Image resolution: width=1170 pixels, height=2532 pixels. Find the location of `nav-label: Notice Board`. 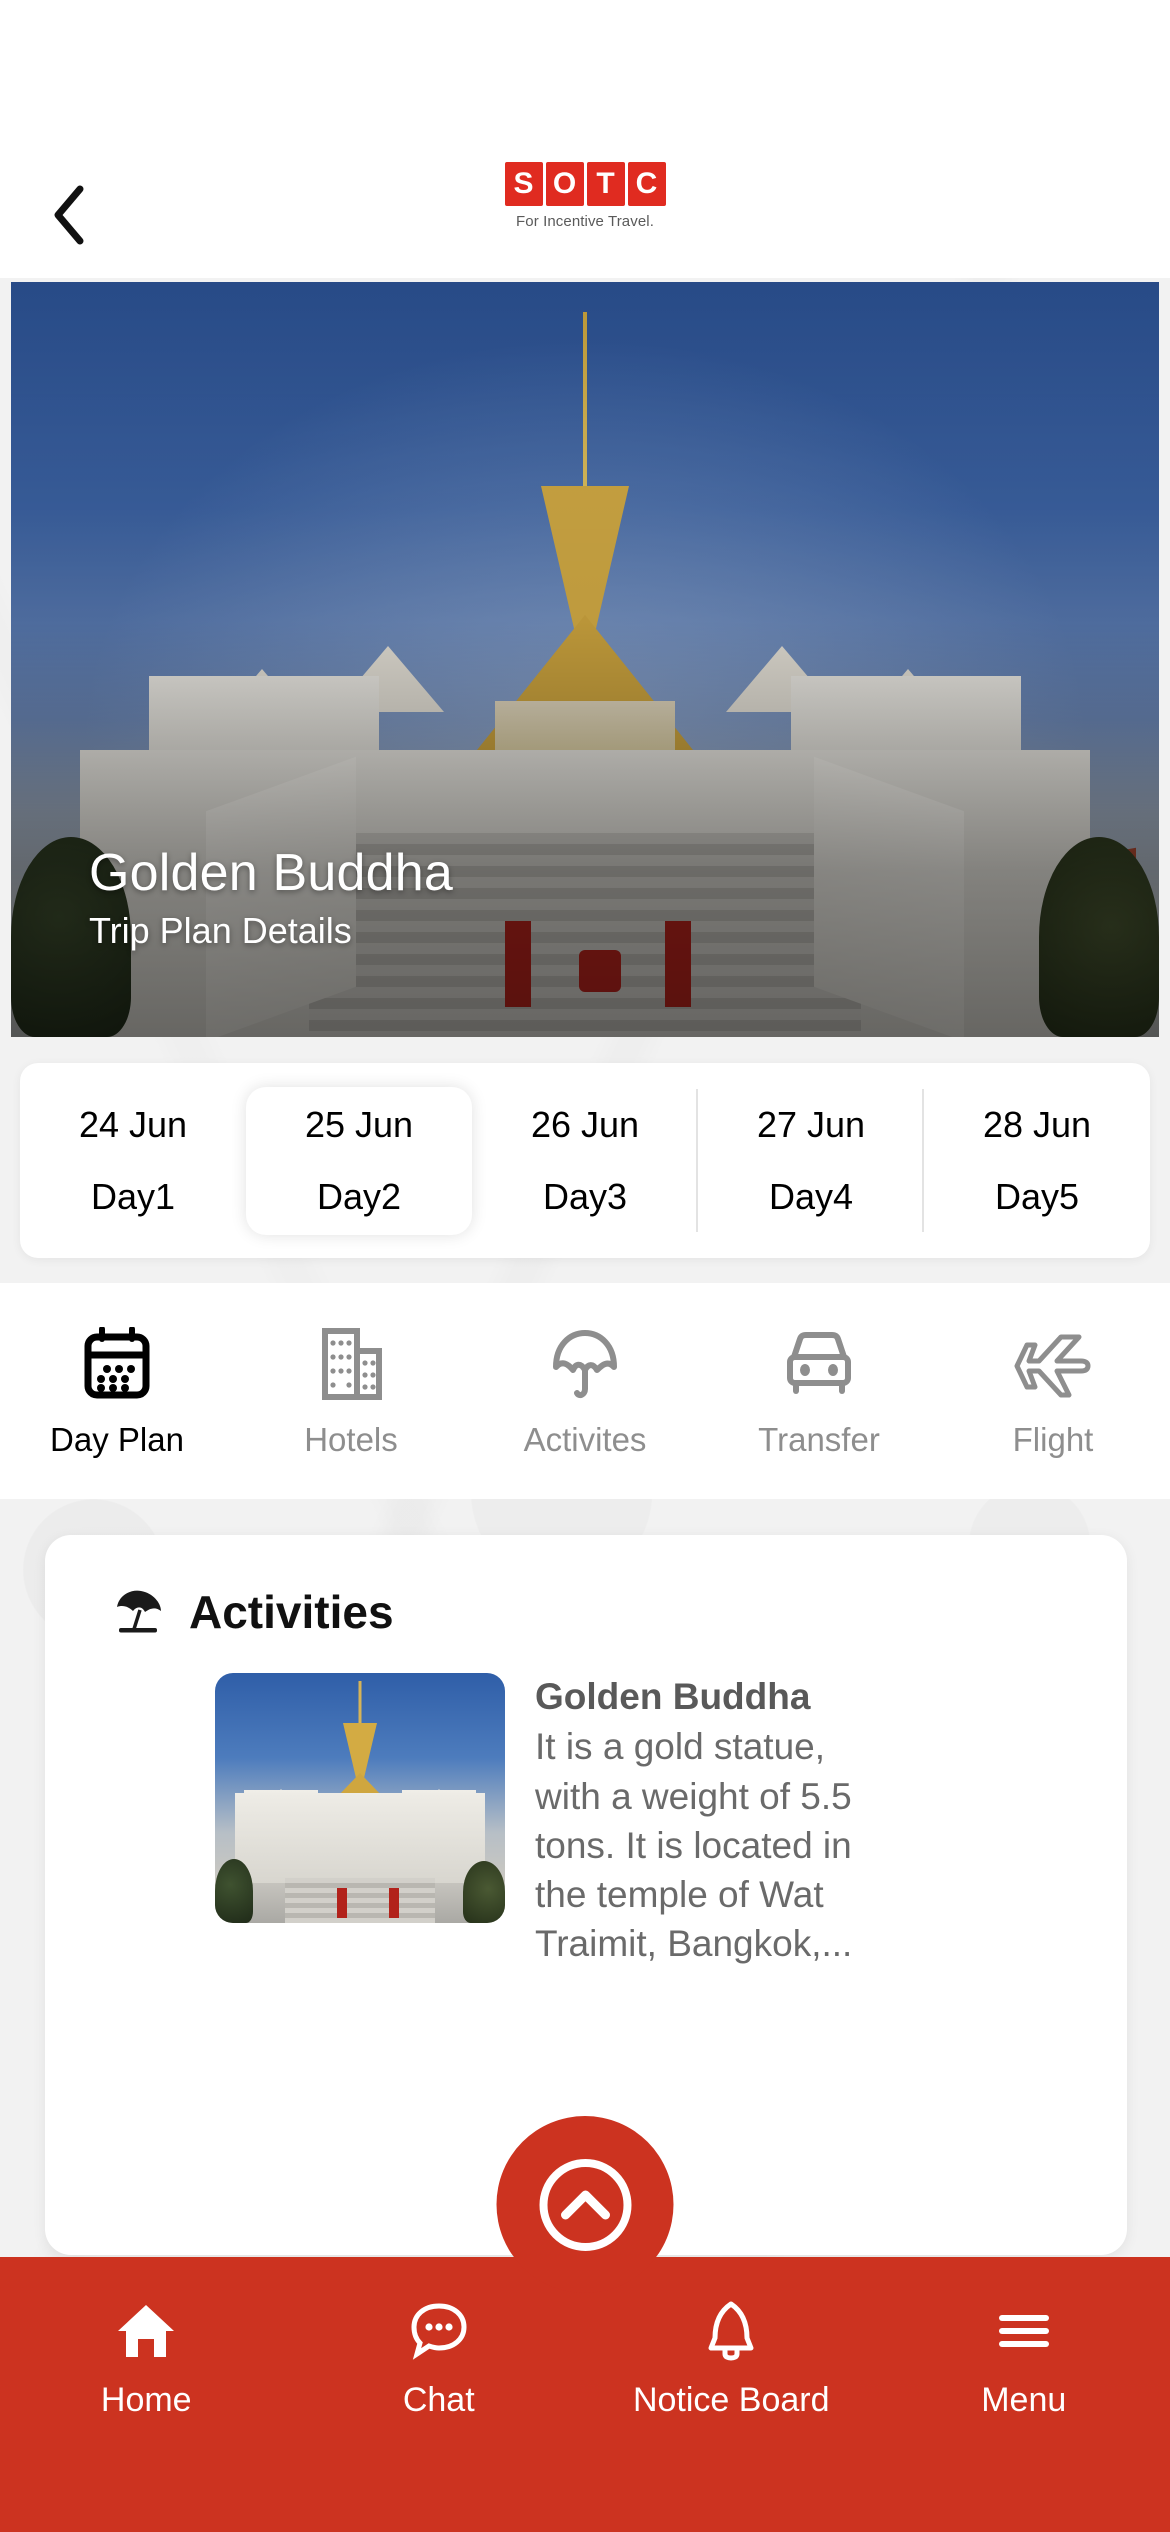

nav-label: Notice Board is located at coordinates (731, 2400).